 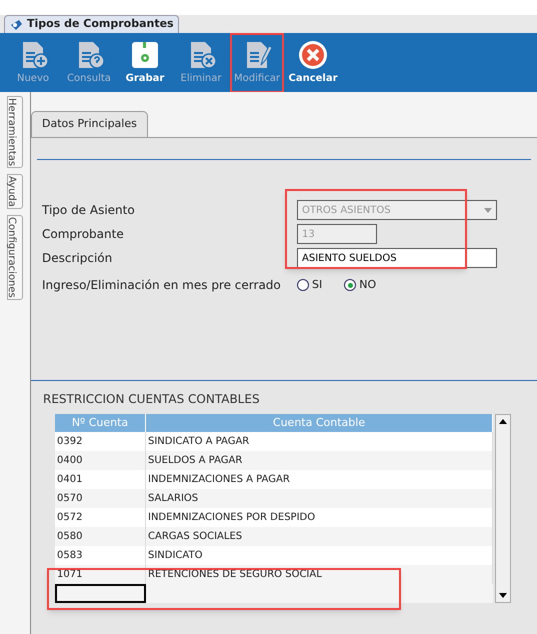 I want to click on cancel-icon, so click(x=313, y=54).